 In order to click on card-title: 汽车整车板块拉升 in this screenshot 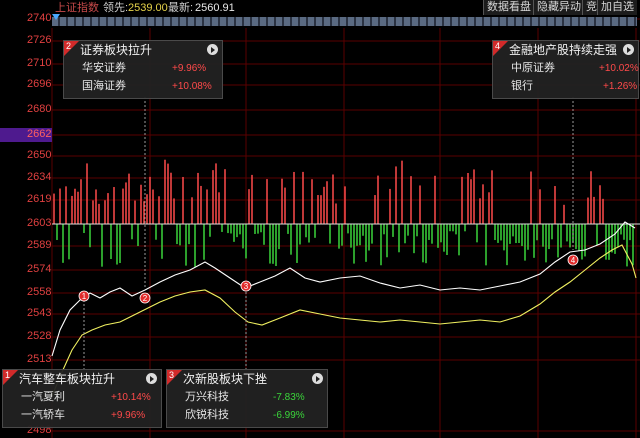, I will do `click(67, 379)`.